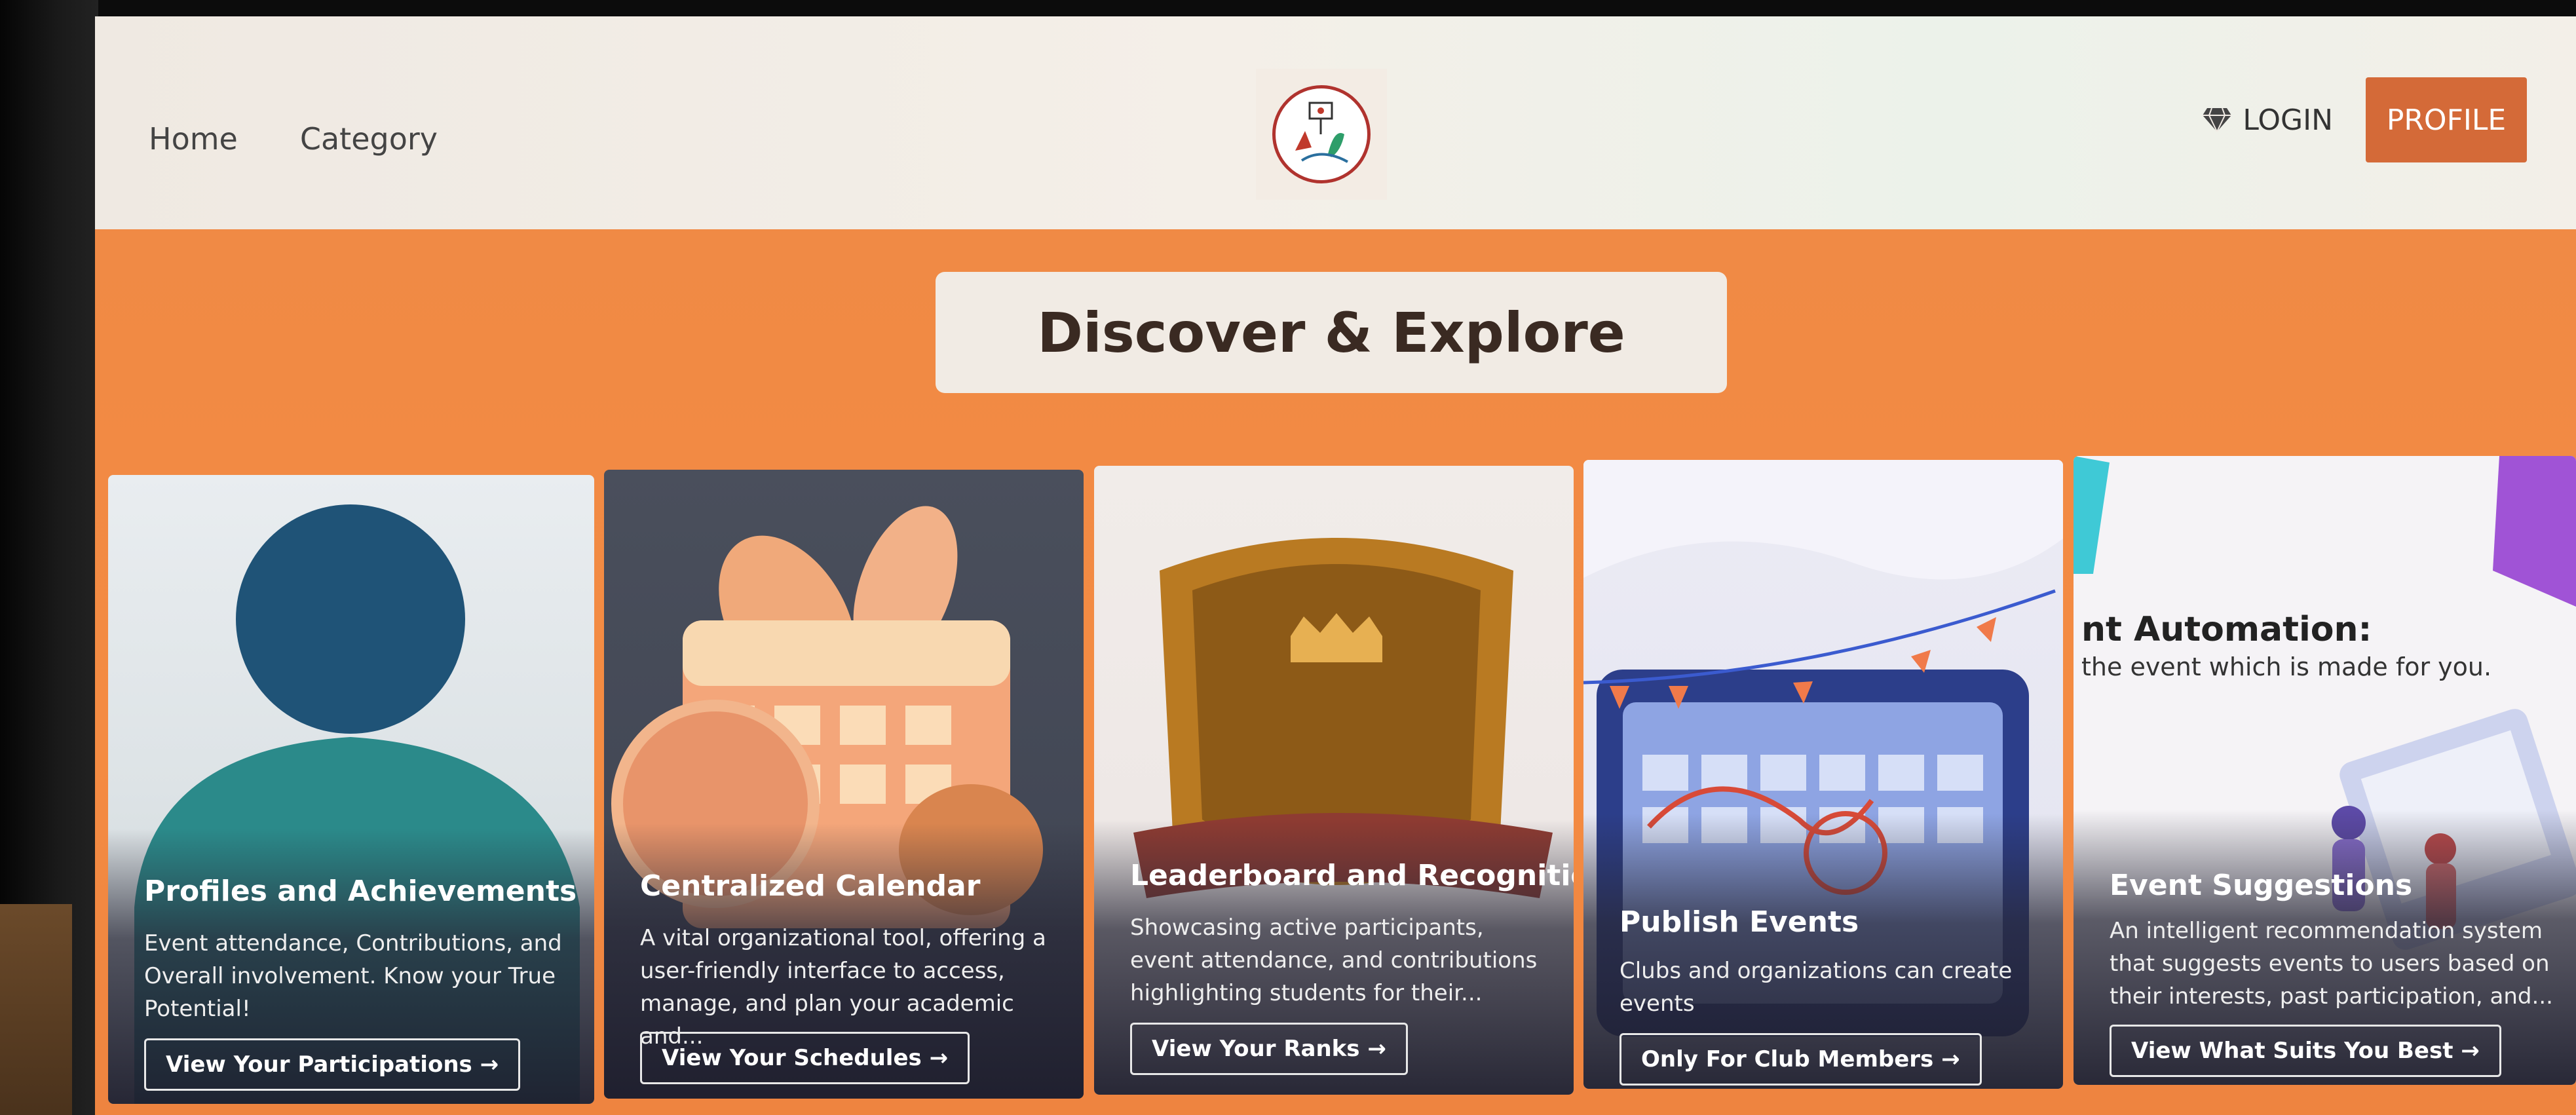 The height and width of the screenshot is (1115, 2576). What do you see at coordinates (2288, 120) in the screenshot?
I see `login-label: LOGIN` at bounding box center [2288, 120].